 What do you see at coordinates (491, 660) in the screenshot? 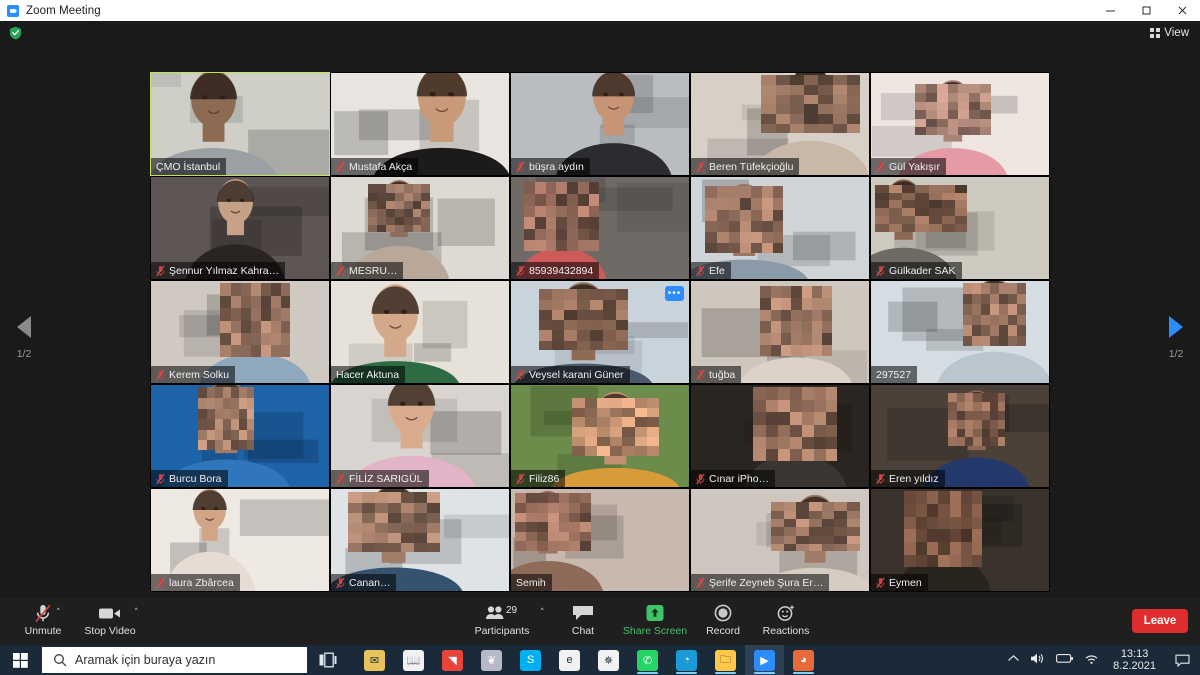
I see `paint-3d-icon: ❦` at bounding box center [491, 660].